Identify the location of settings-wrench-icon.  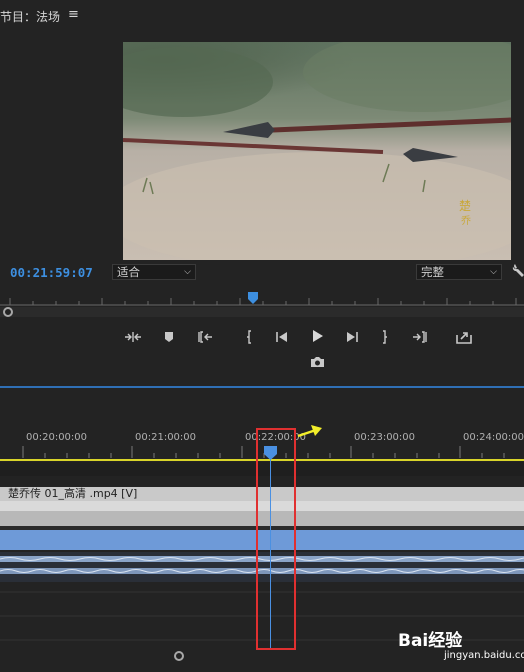
(518, 270).